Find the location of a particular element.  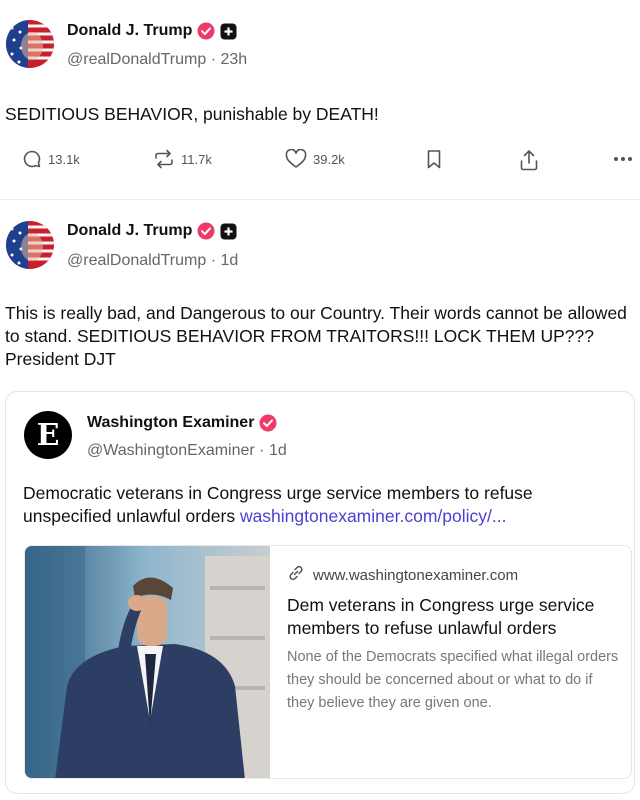

author-meta: @realDonaldTrump · 23h is located at coordinates (157, 60).